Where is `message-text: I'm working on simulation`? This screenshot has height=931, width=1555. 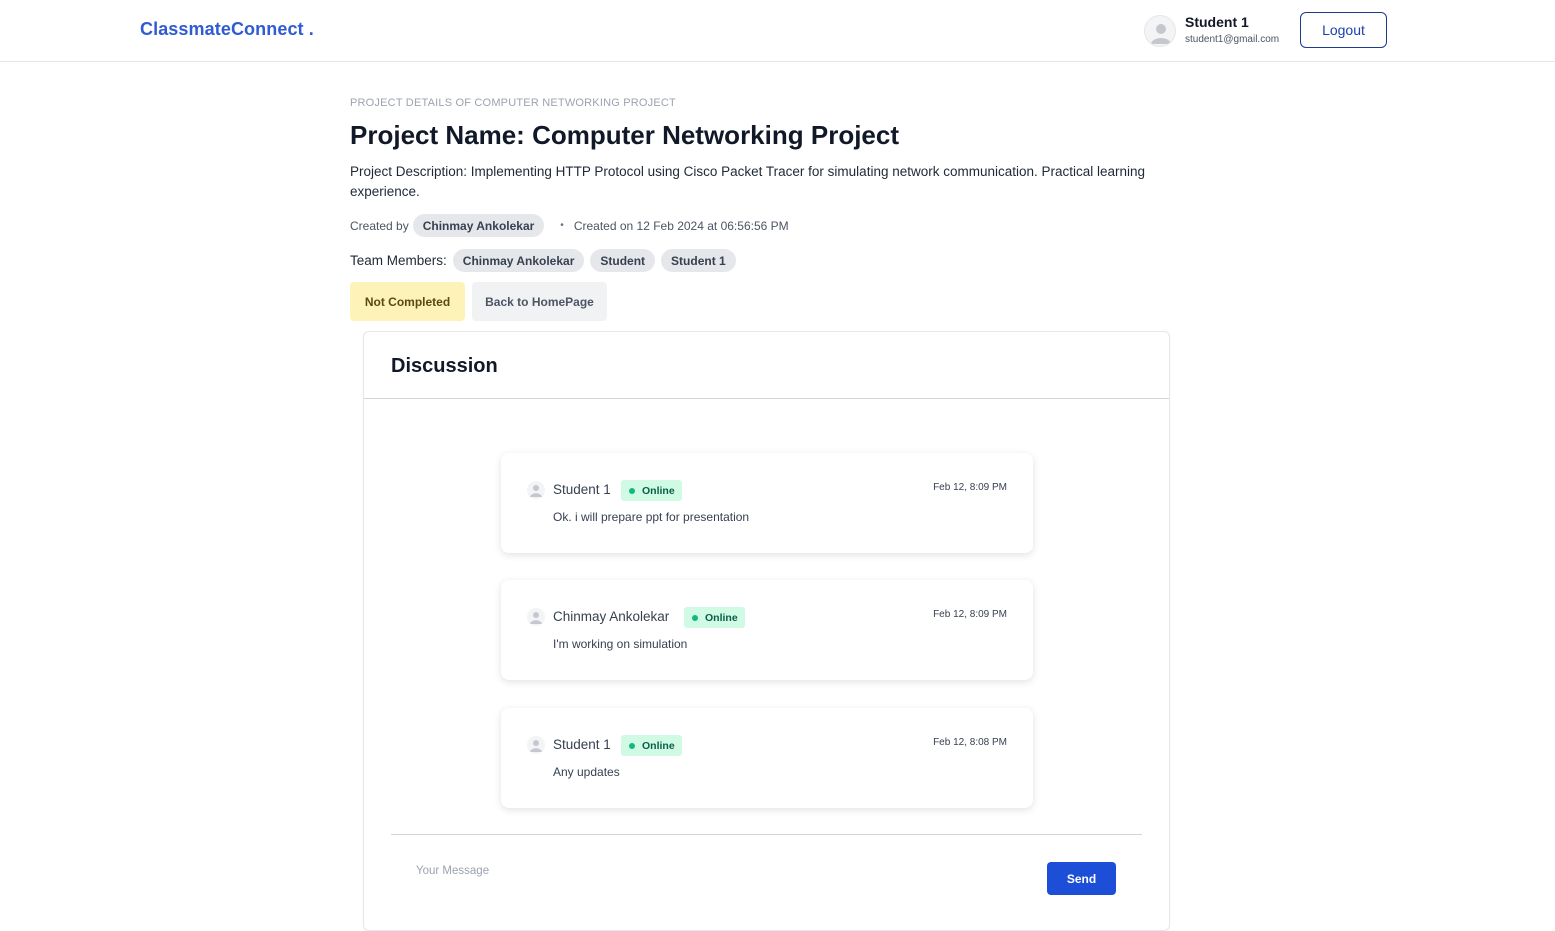 message-text: I'm working on simulation is located at coordinates (620, 644).